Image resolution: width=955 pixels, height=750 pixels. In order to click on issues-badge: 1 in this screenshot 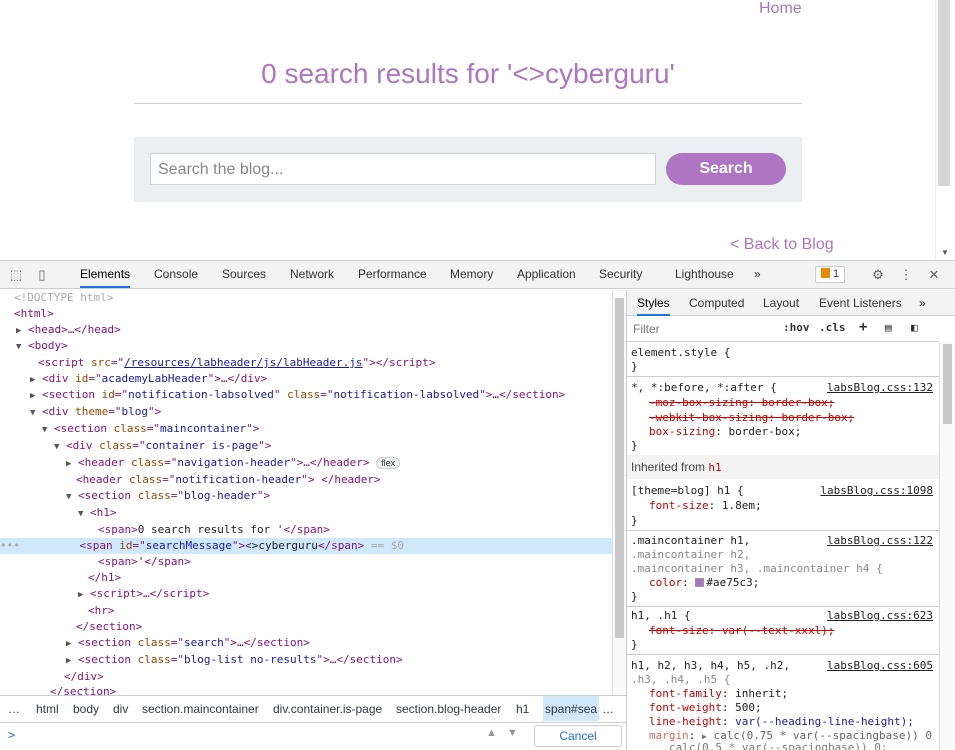, I will do `click(830, 274)`.